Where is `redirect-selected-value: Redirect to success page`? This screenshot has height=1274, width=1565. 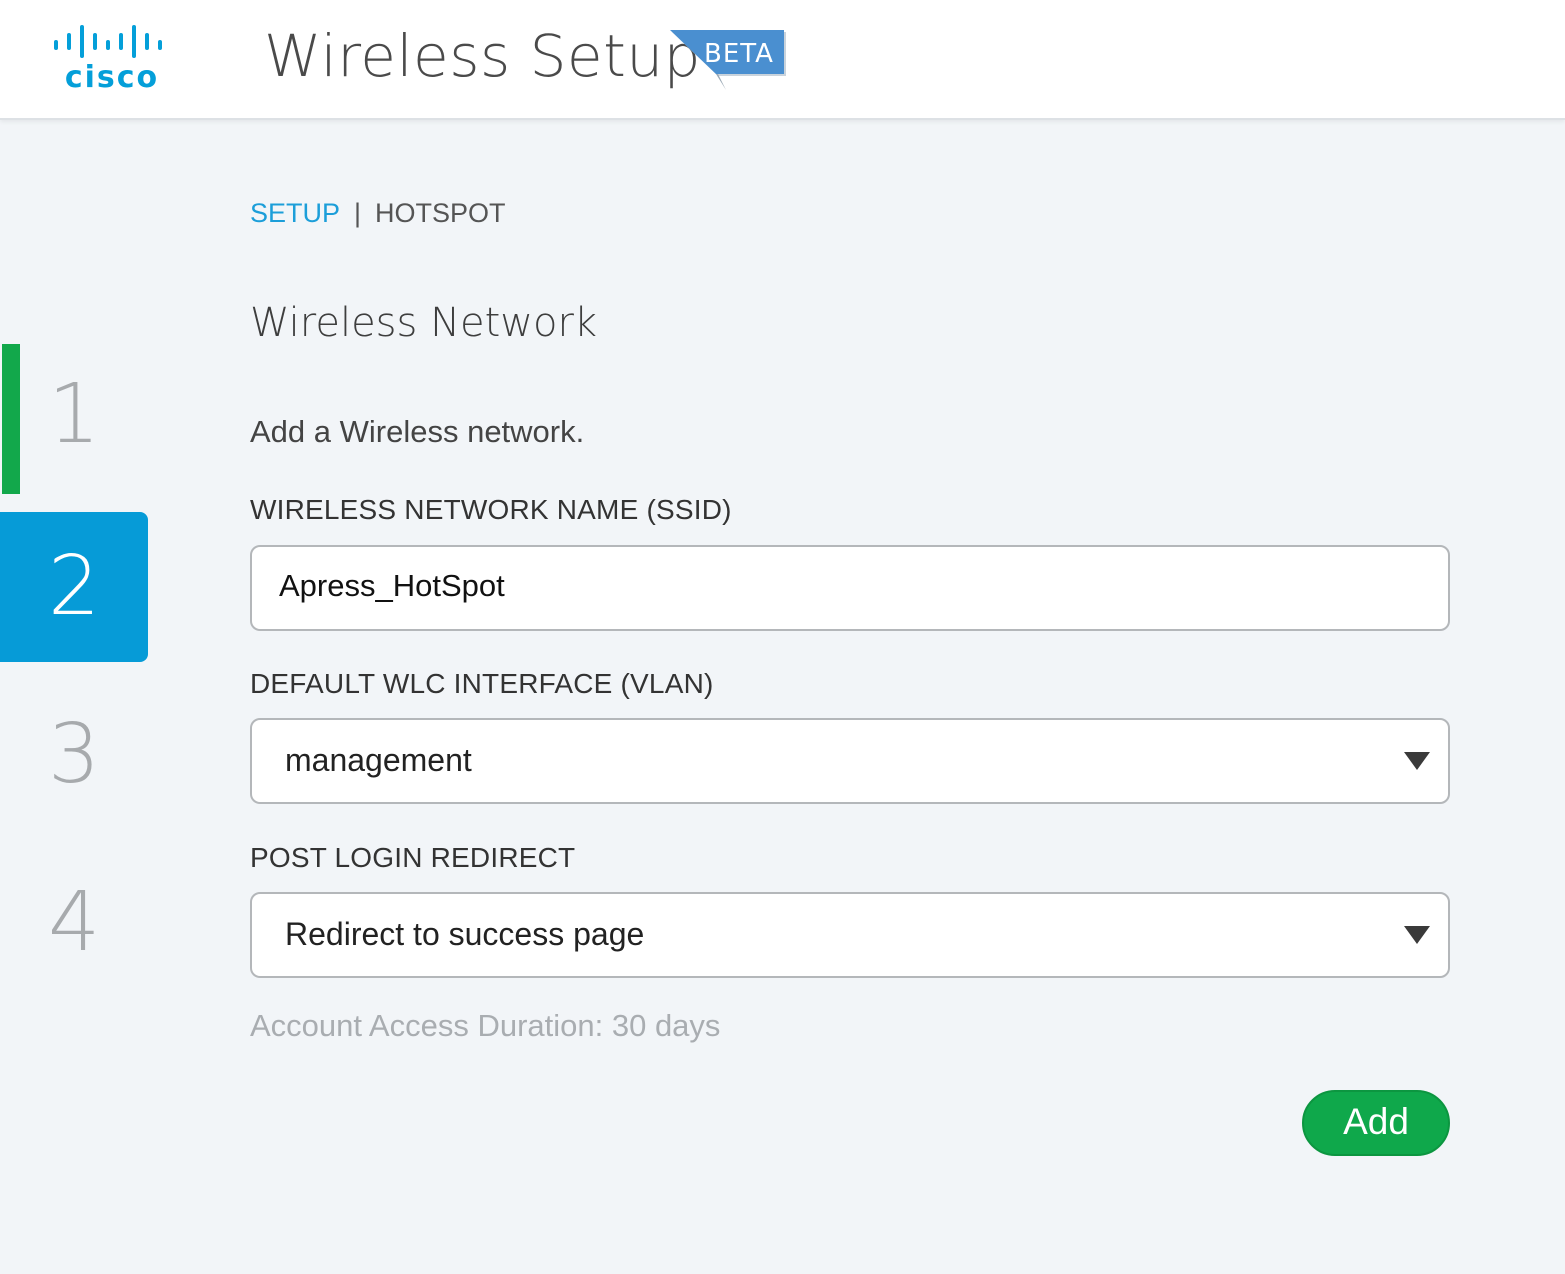 redirect-selected-value: Redirect to success page is located at coordinates (465, 934).